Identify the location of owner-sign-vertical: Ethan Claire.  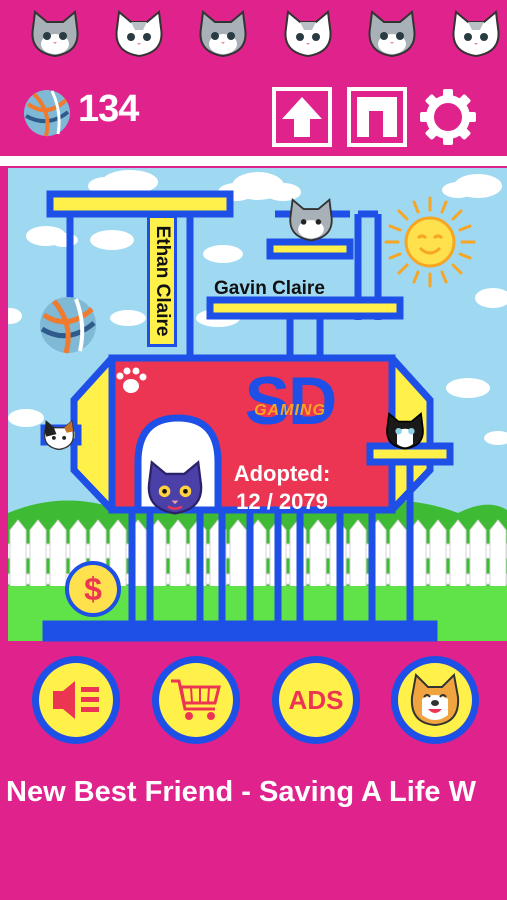
(162, 281).